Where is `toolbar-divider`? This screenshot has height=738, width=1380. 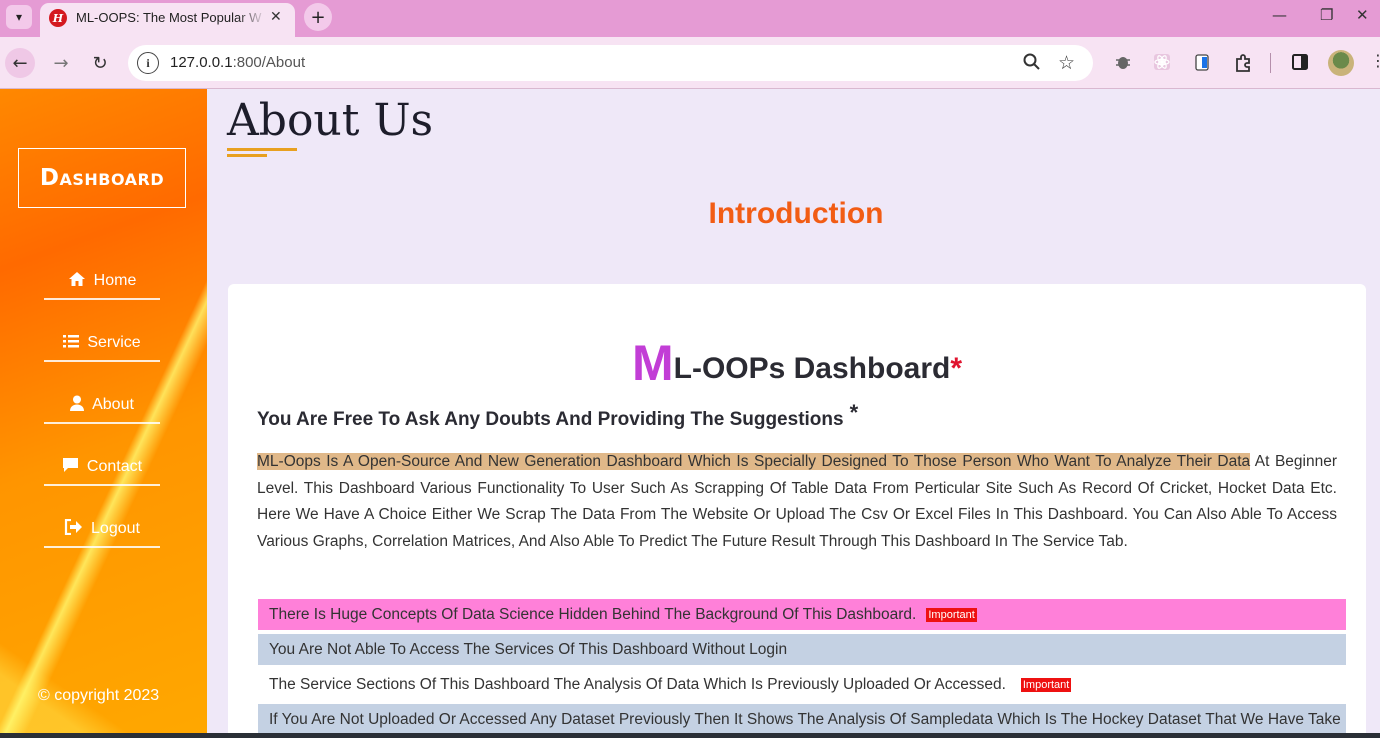
toolbar-divider is located at coordinates (1270, 63).